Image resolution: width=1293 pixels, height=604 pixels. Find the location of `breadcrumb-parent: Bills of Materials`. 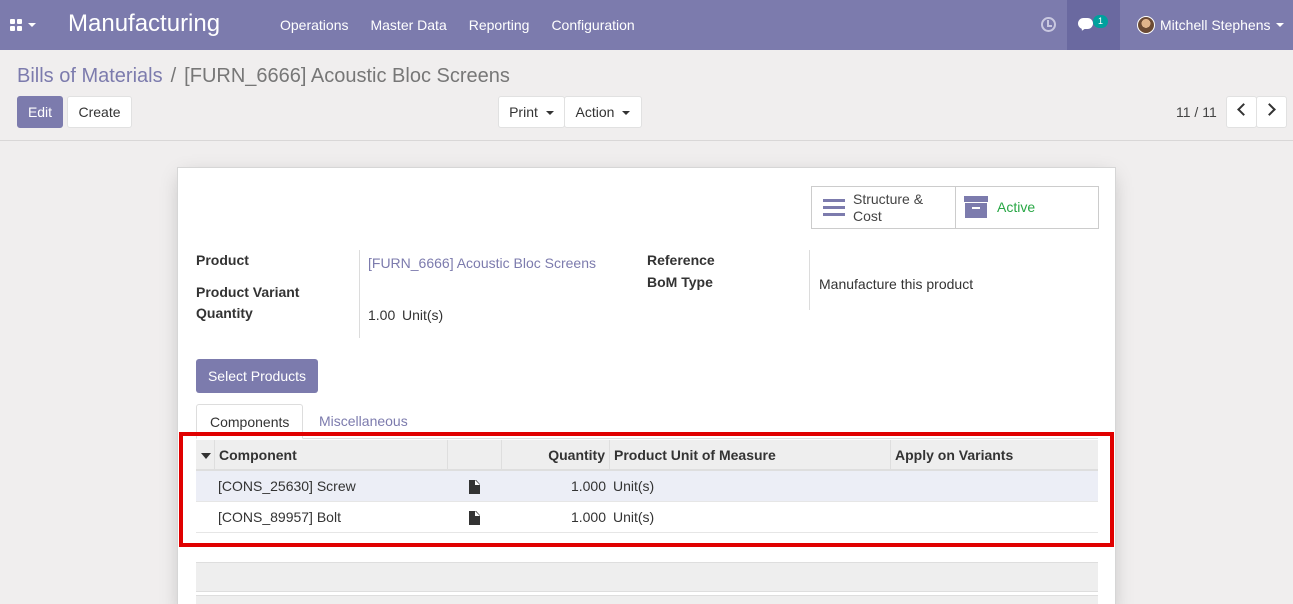

breadcrumb-parent: Bills of Materials is located at coordinates (90, 76).